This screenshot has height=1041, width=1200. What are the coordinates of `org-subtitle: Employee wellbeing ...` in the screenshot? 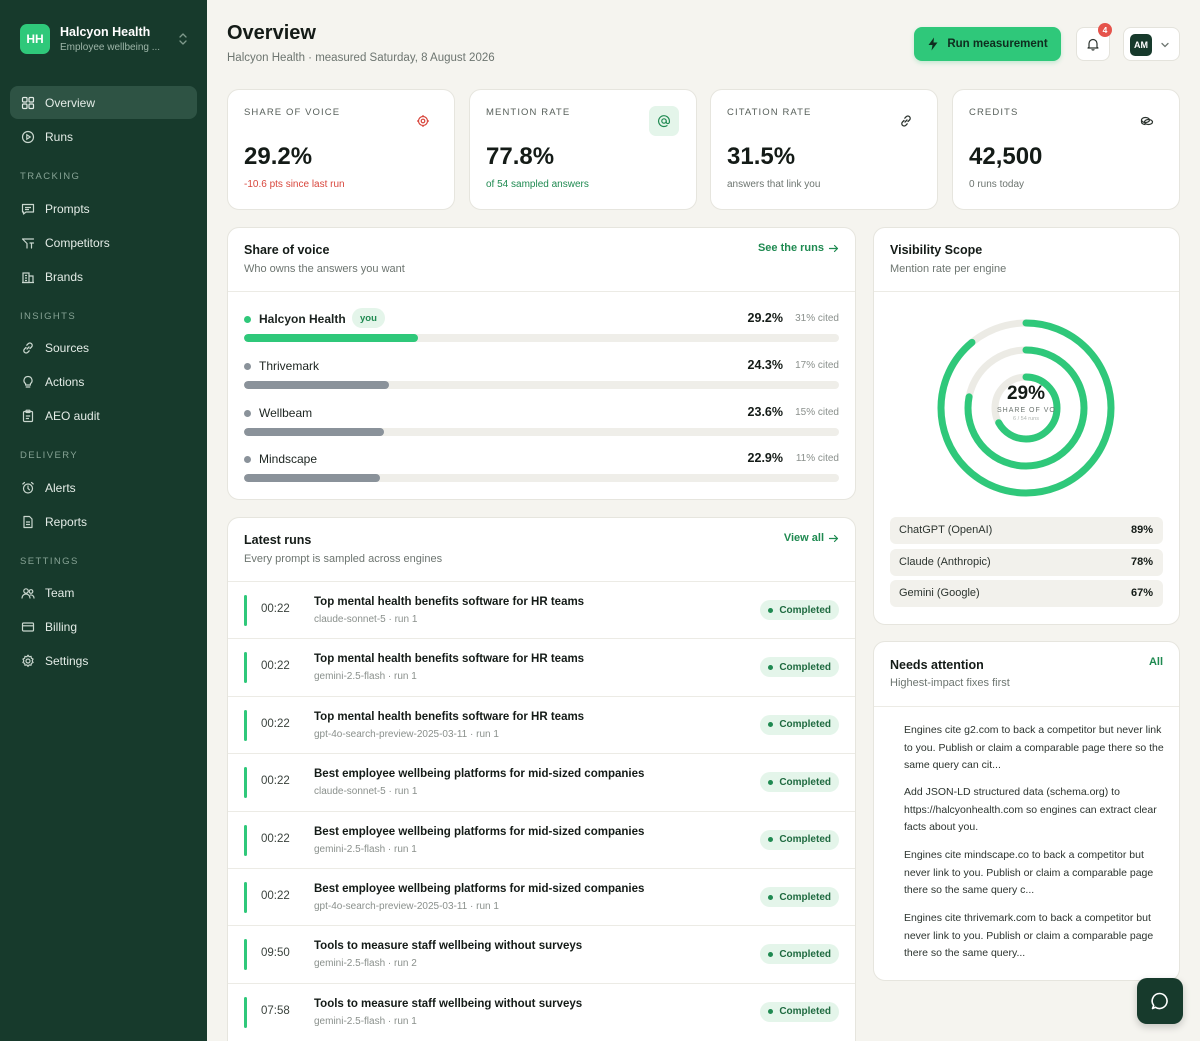 It's located at (110, 47).